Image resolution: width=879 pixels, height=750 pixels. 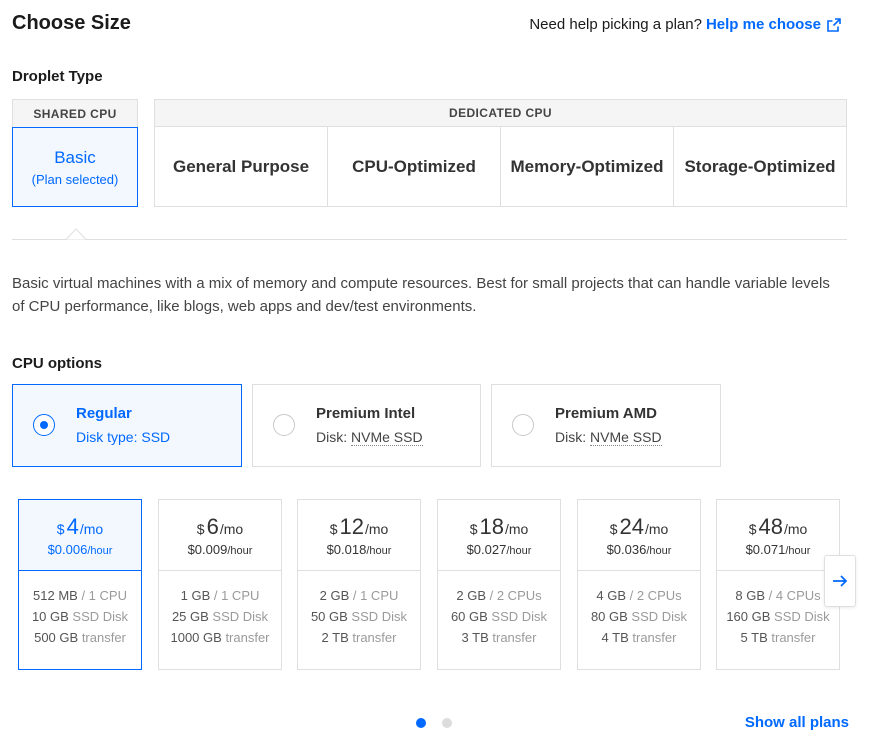 What do you see at coordinates (75, 113) in the screenshot?
I see `shared-cpu-heading: SHARED CPU` at bounding box center [75, 113].